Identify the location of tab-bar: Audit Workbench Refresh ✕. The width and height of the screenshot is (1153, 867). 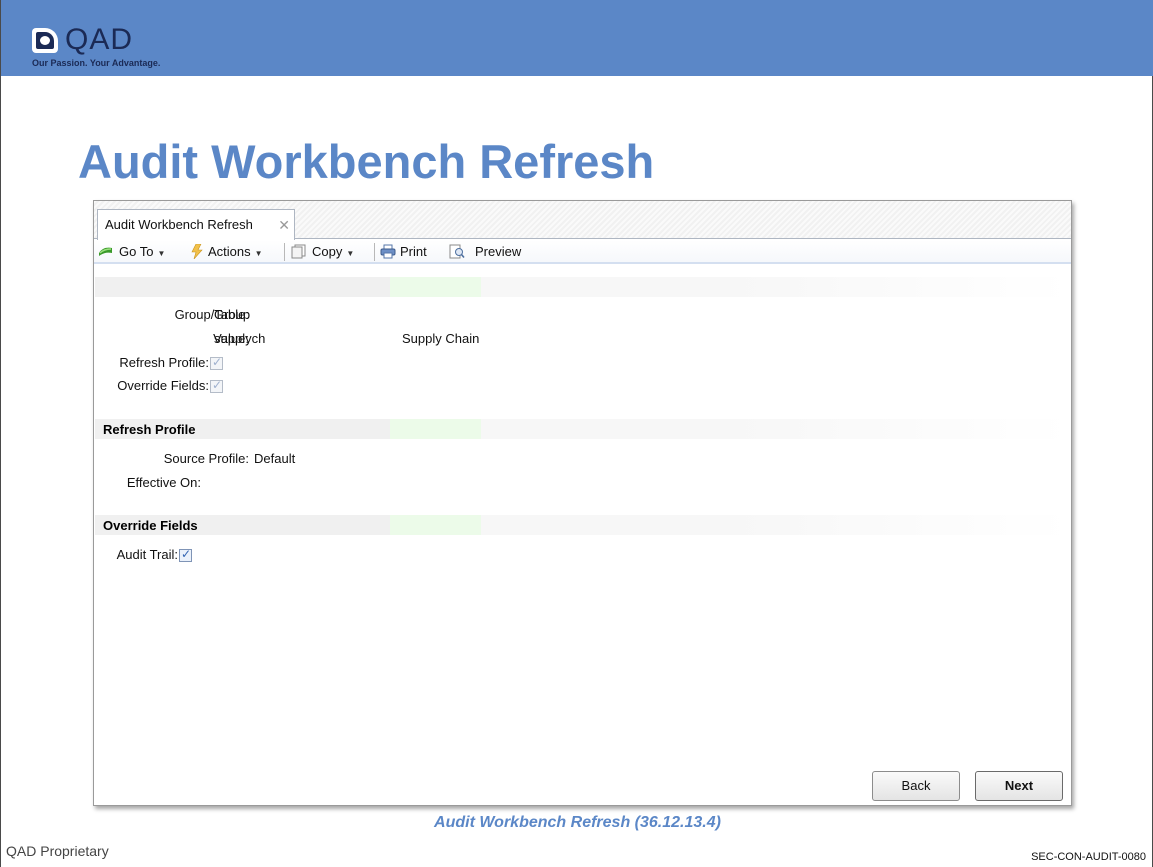
(582, 220).